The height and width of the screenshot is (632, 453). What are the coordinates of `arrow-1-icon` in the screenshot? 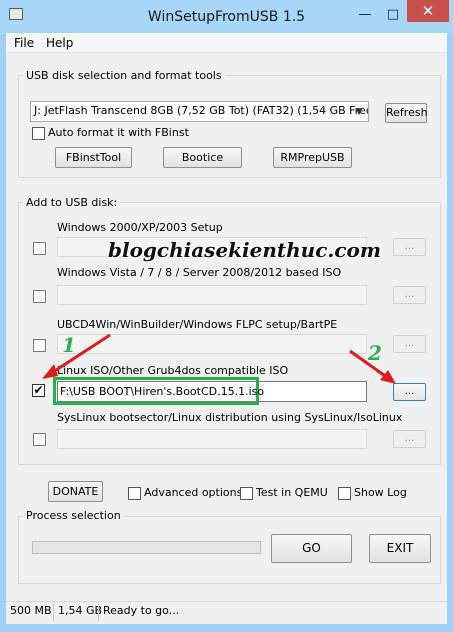 It's located at (76, 356).